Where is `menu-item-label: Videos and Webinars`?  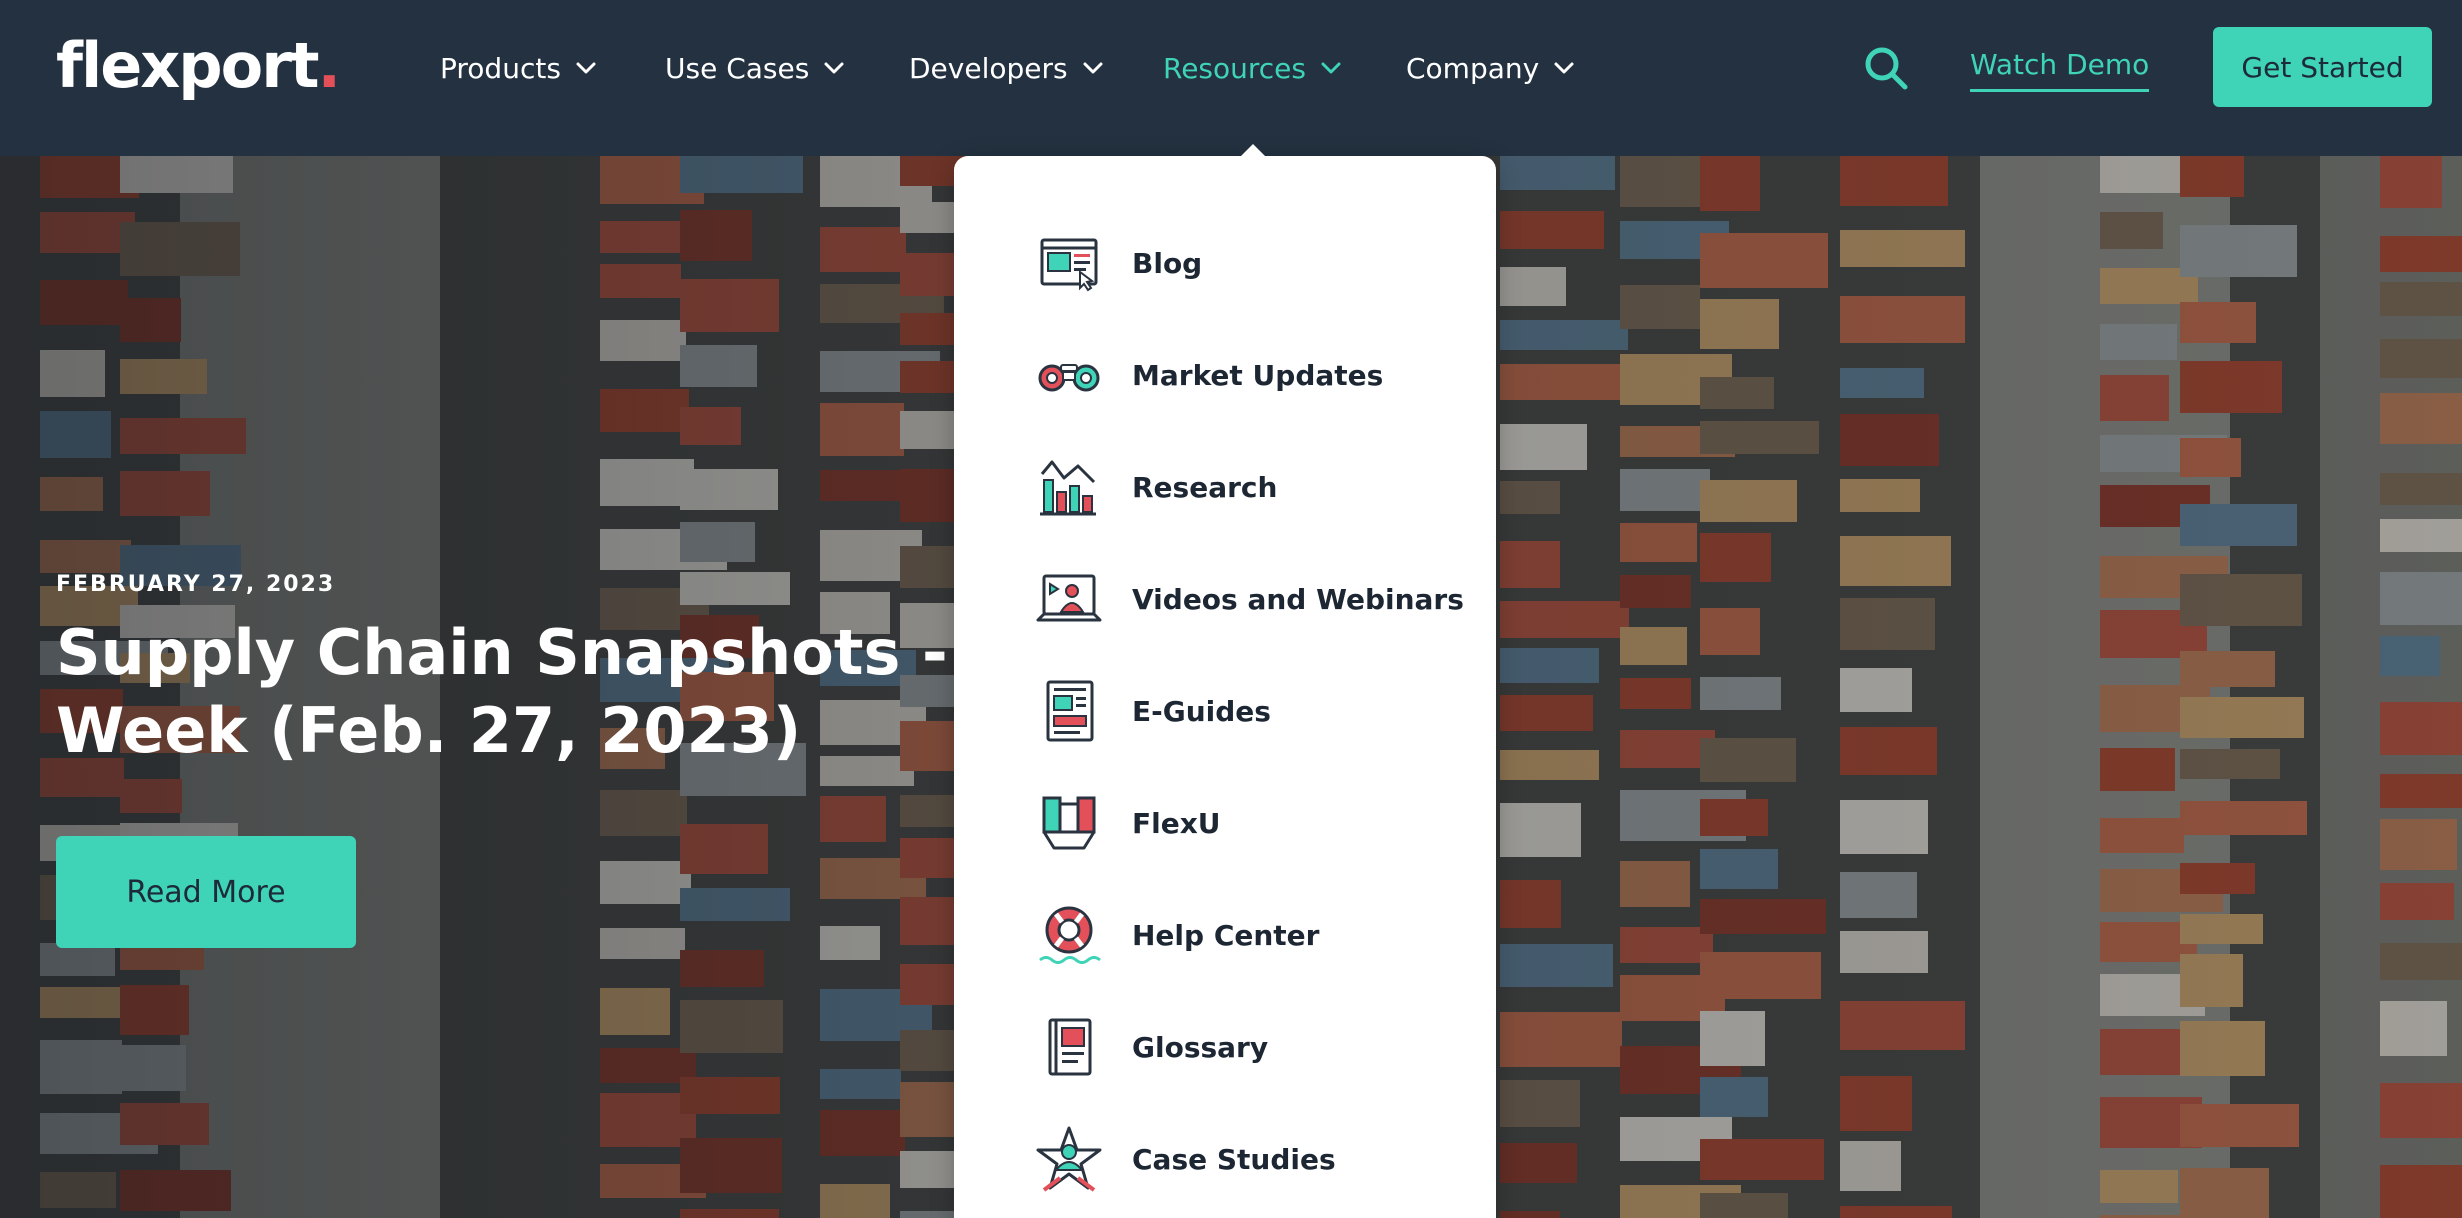 menu-item-label: Videos and Webinars is located at coordinates (1298, 599).